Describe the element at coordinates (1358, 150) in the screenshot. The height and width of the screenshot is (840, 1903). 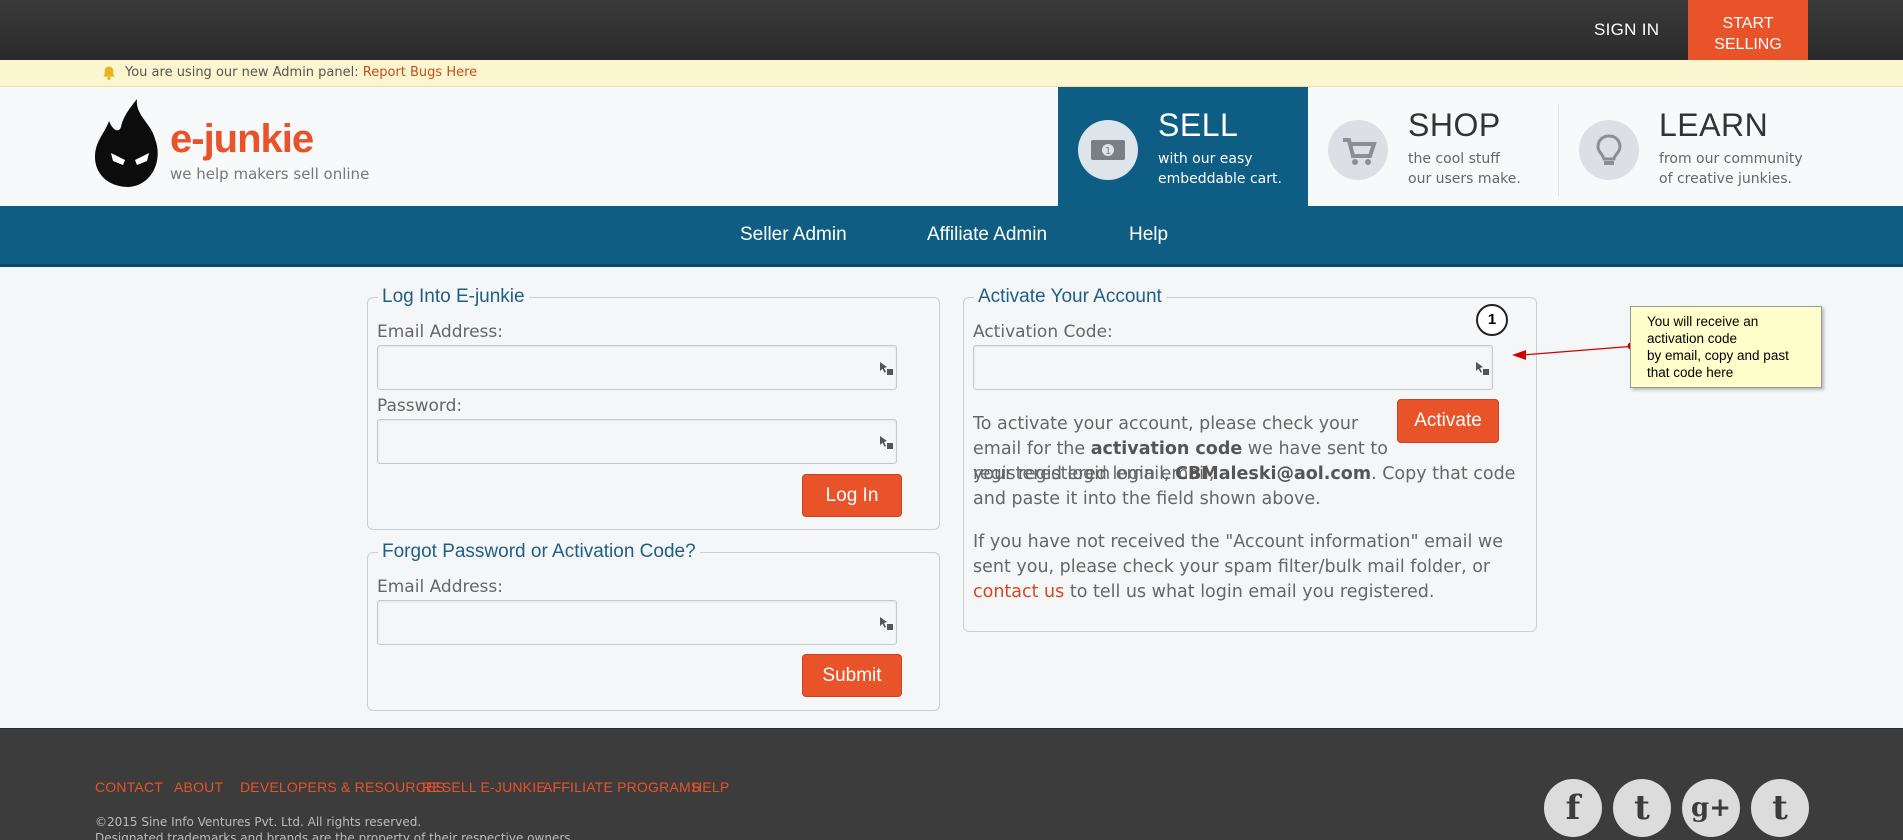
I see `cart-icon` at that location.